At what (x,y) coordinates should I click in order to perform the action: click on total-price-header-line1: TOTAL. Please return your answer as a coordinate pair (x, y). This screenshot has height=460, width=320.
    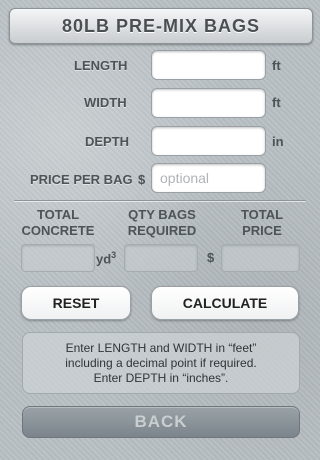
    Looking at the image, I should click on (262, 214).